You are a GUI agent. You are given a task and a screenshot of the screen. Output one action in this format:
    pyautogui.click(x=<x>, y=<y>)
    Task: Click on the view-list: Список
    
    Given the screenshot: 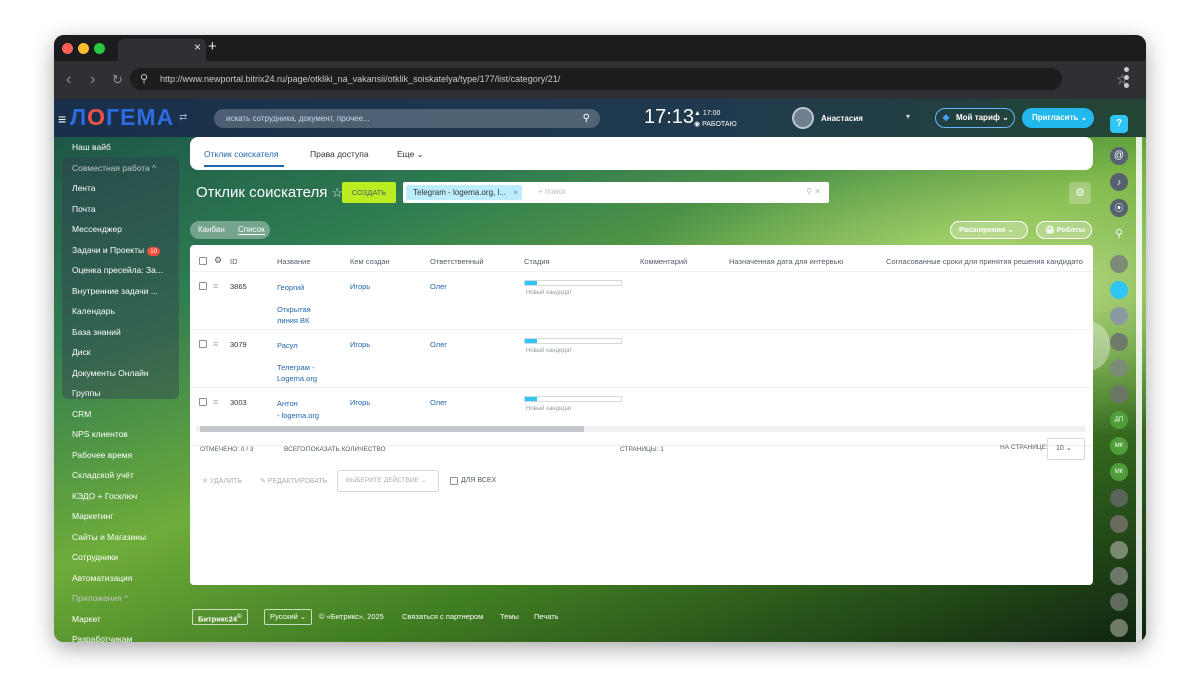 What is the action you would take?
    pyautogui.click(x=251, y=230)
    